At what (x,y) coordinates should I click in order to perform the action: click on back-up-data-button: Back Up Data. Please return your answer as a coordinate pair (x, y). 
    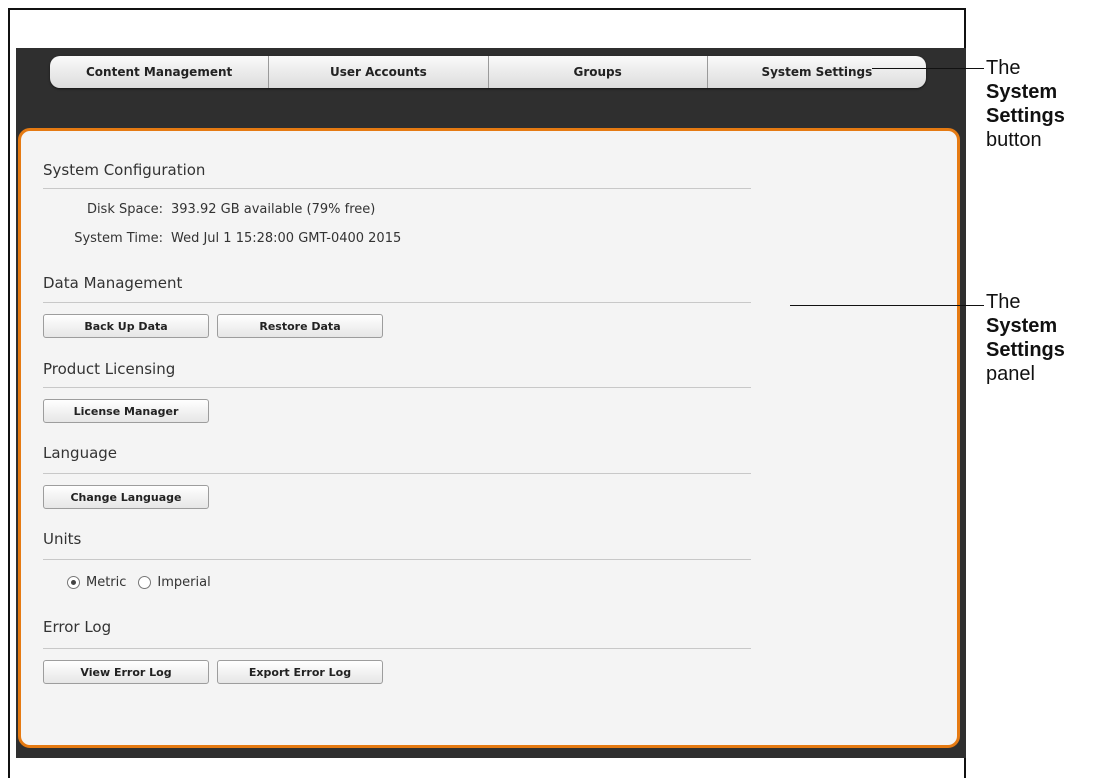
    Looking at the image, I should click on (126, 326).